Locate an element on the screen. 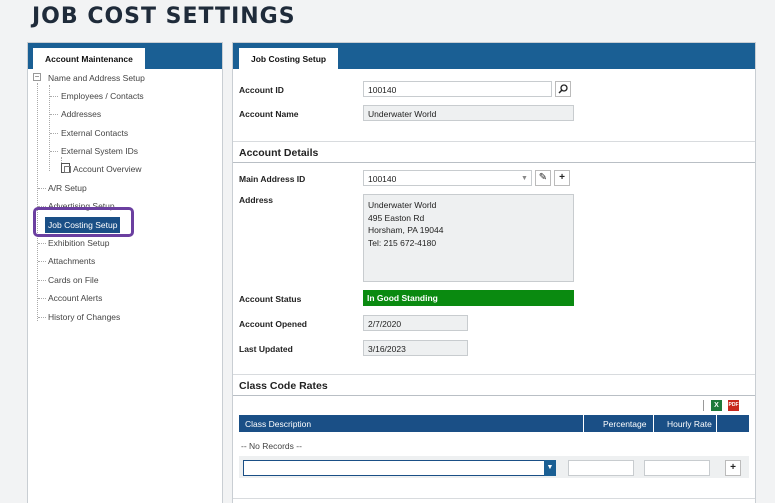 The width and height of the screenshot is (775, 503). selection-highlight is located at coordinates (83, 222).